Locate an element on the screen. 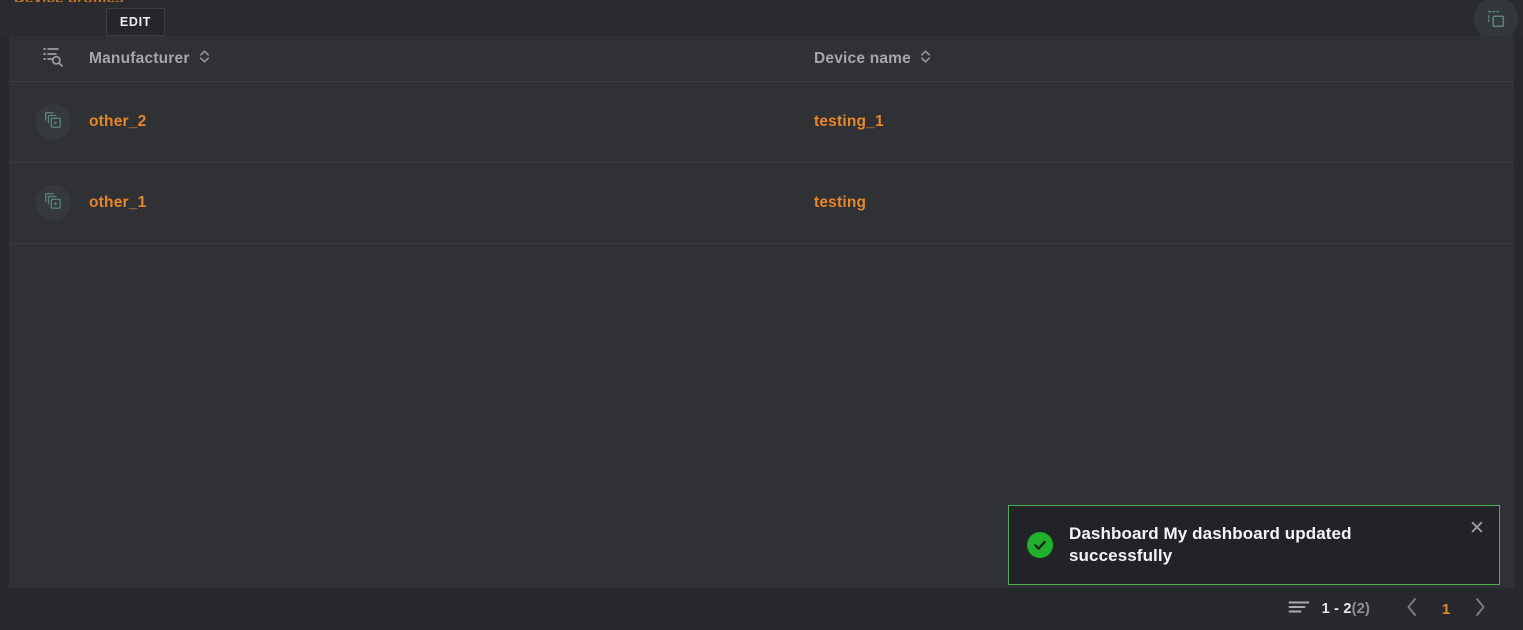  cell-device-name: testing_1 is located at coordinates (1114, 122).